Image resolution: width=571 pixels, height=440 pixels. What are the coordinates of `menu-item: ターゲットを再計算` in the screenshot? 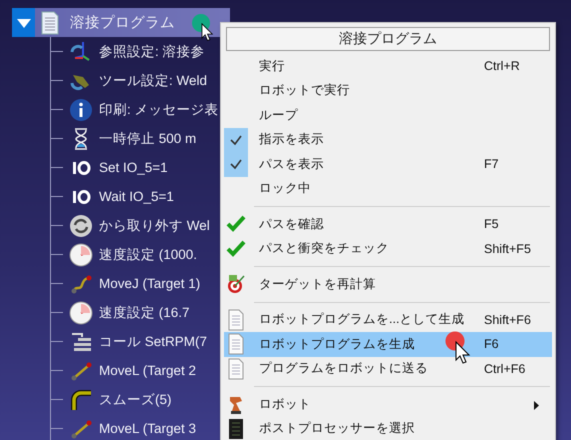 It's located at (388, 284).